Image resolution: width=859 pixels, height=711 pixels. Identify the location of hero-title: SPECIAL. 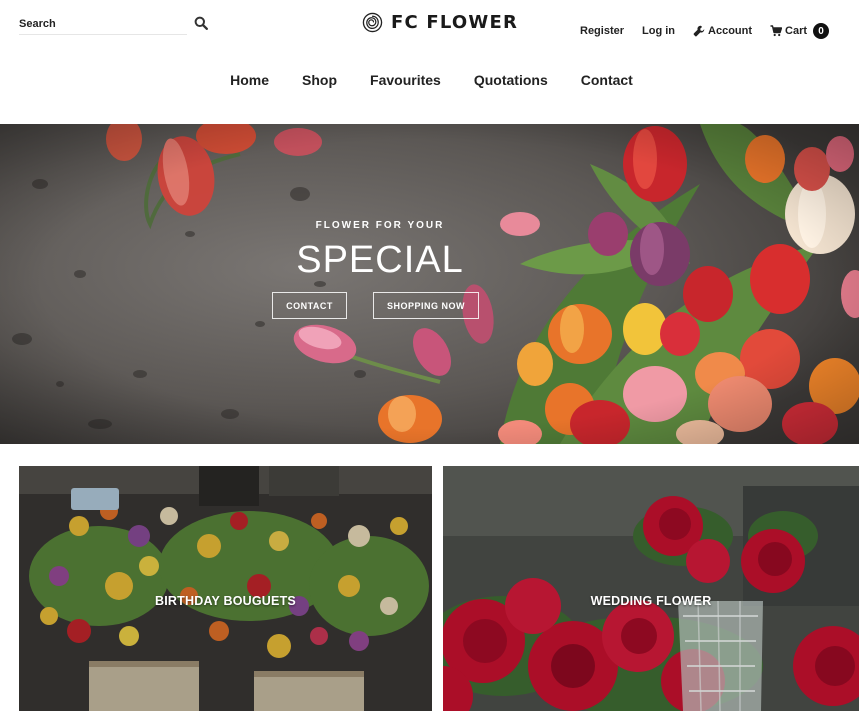
(380, 260).